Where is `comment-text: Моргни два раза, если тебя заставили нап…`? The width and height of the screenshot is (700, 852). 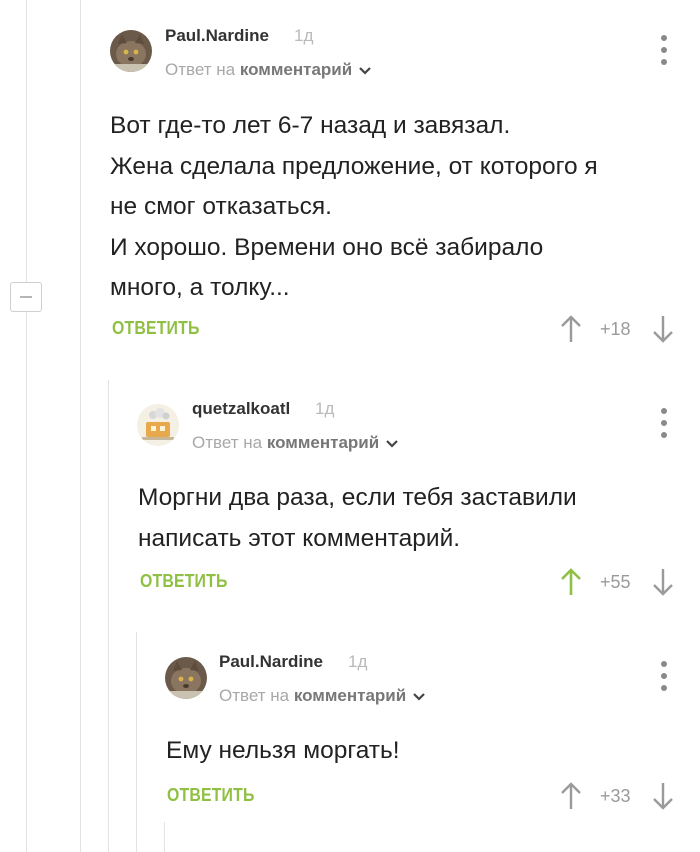 comment-text: Моргни два раза, если тебя заставили нап… is located at coordinates (357, 518).